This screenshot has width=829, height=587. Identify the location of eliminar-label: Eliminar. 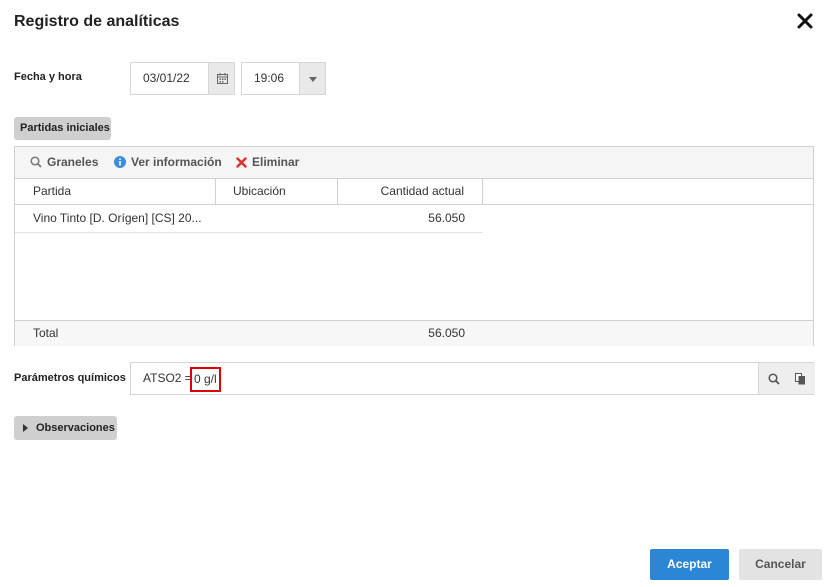
(276, 162).